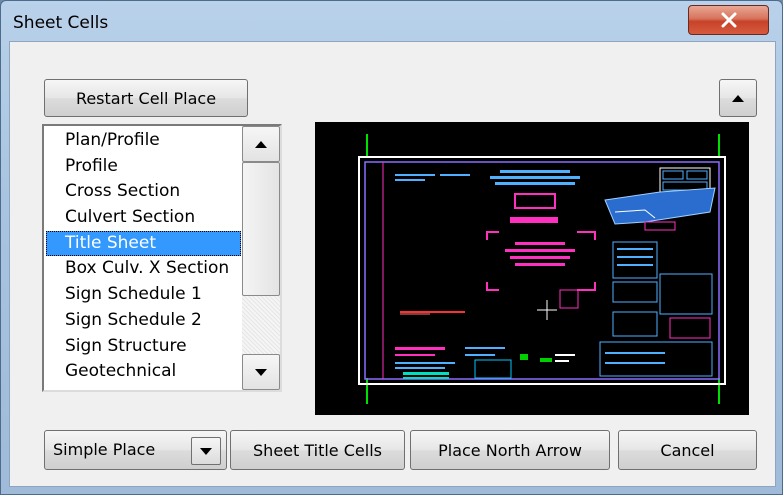 This screenshot has height=495, width=783. I want to click on scroll-down-button, so click(261, 372).